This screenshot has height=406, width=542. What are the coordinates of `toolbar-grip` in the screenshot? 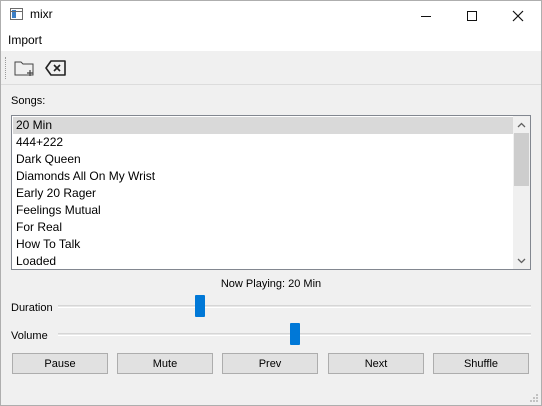 It's located at (6, 68).